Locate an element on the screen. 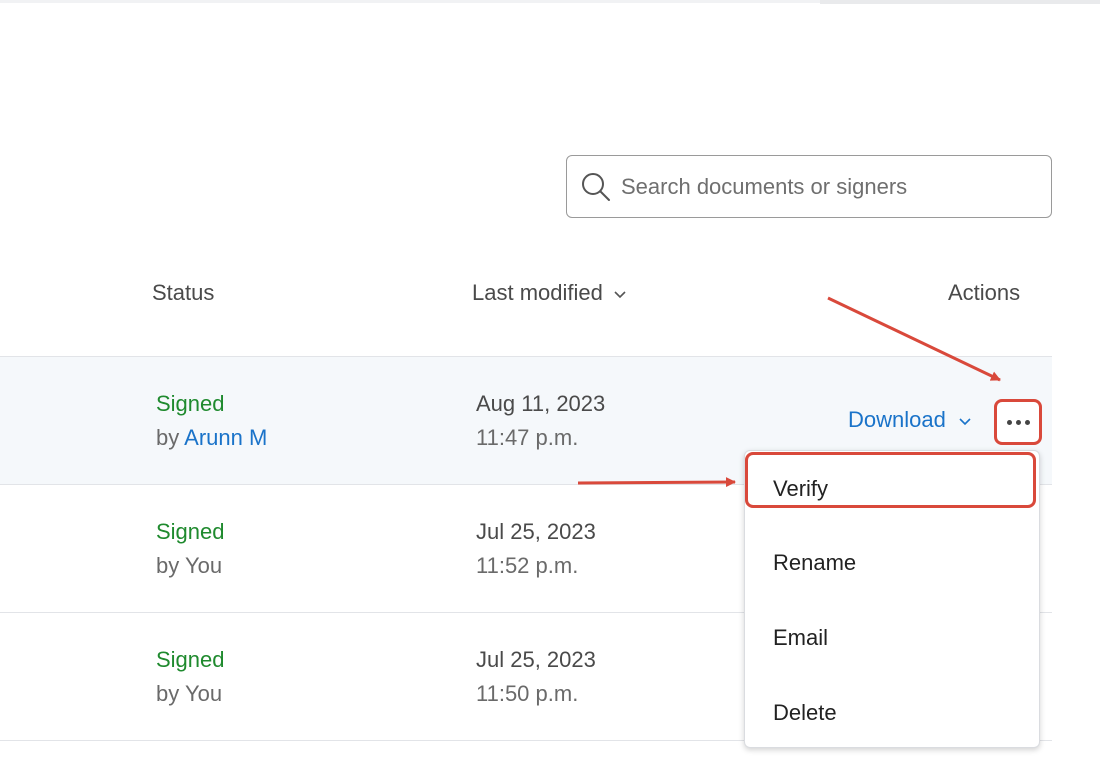  download-button: Download is located at coordinates (910, 420).